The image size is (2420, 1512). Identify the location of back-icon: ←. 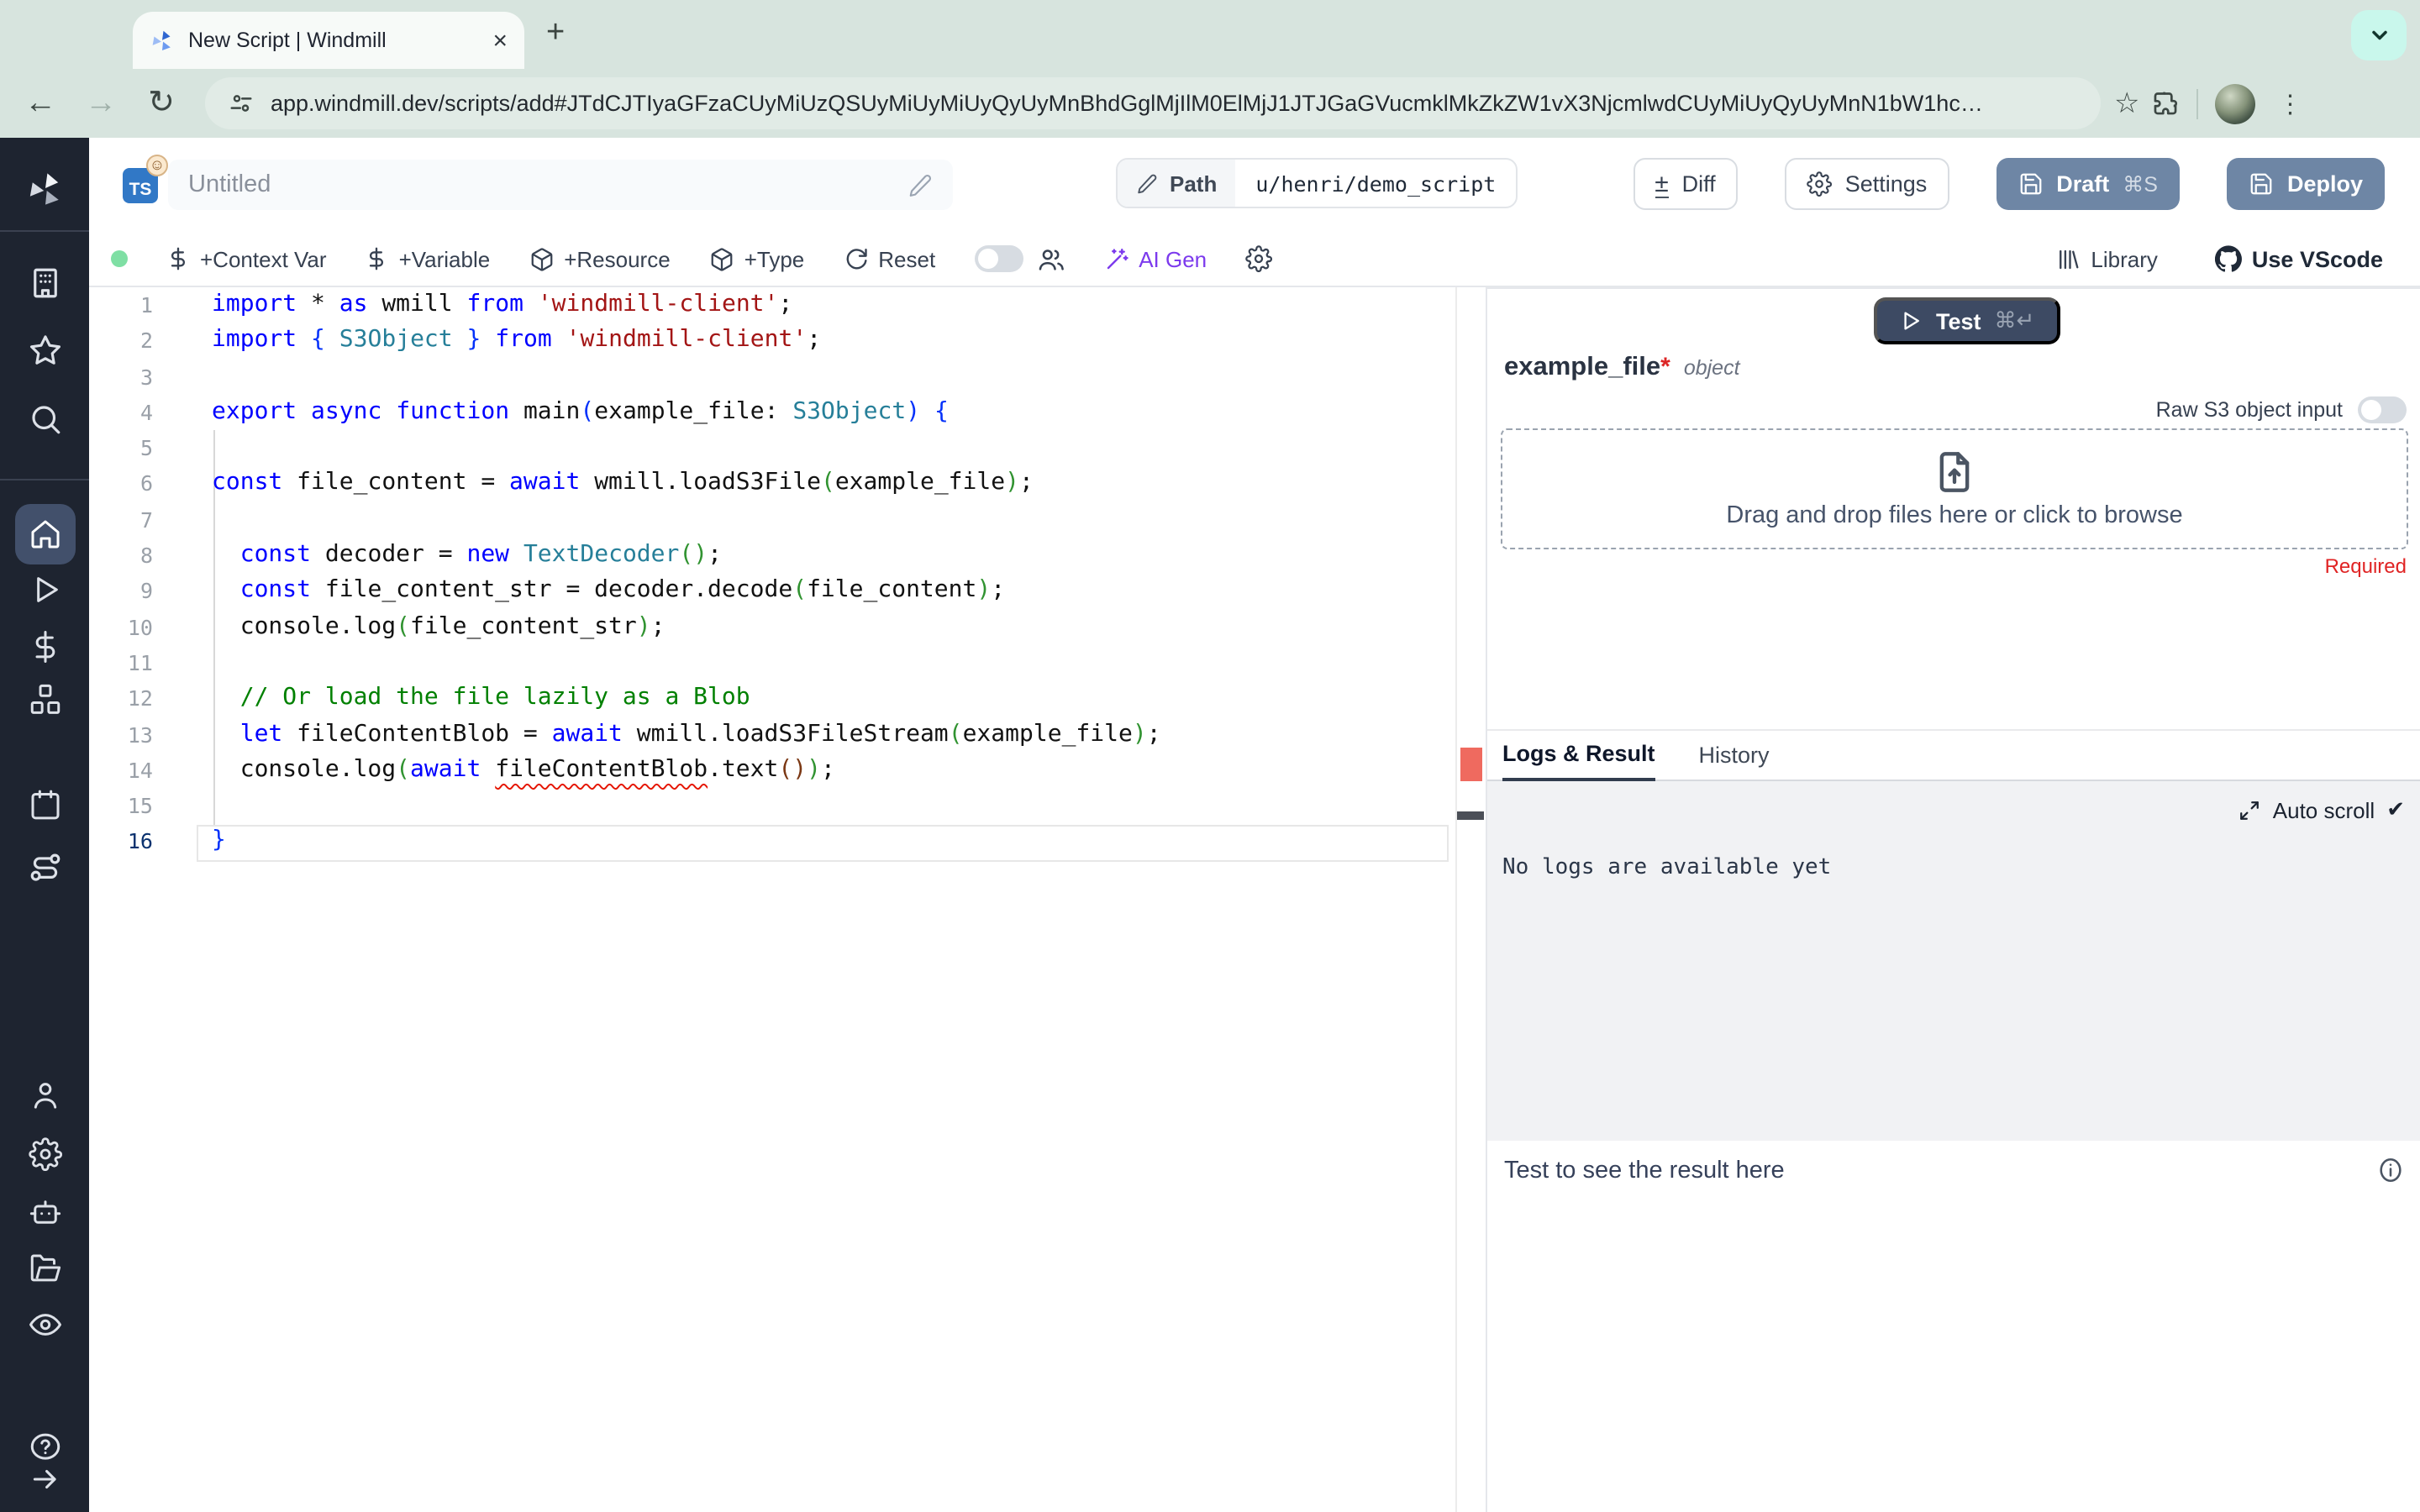
(40, 103).